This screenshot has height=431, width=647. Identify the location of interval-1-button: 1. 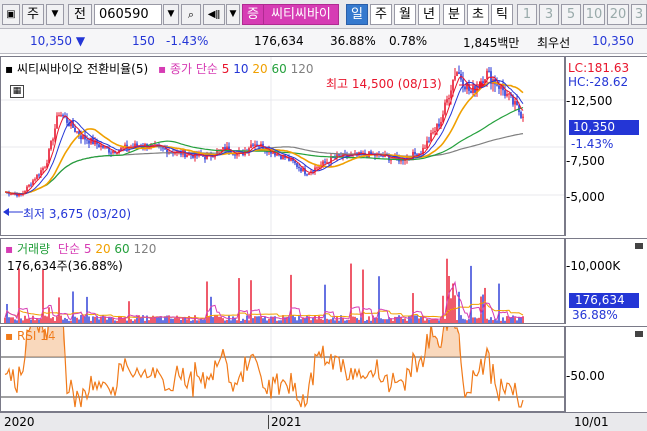
(527, 14).